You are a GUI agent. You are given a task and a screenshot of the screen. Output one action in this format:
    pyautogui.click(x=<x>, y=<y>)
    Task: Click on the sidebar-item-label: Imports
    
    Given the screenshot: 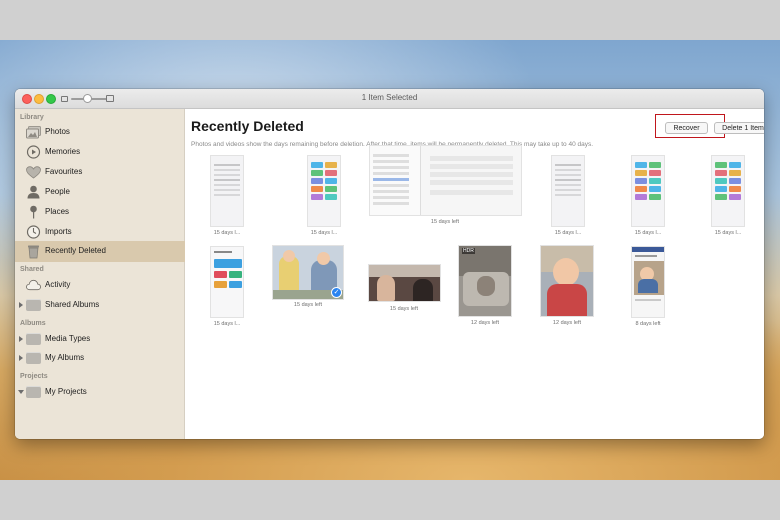 What is the action you would take?
    pyautogui.click(x=58, y=231)
    